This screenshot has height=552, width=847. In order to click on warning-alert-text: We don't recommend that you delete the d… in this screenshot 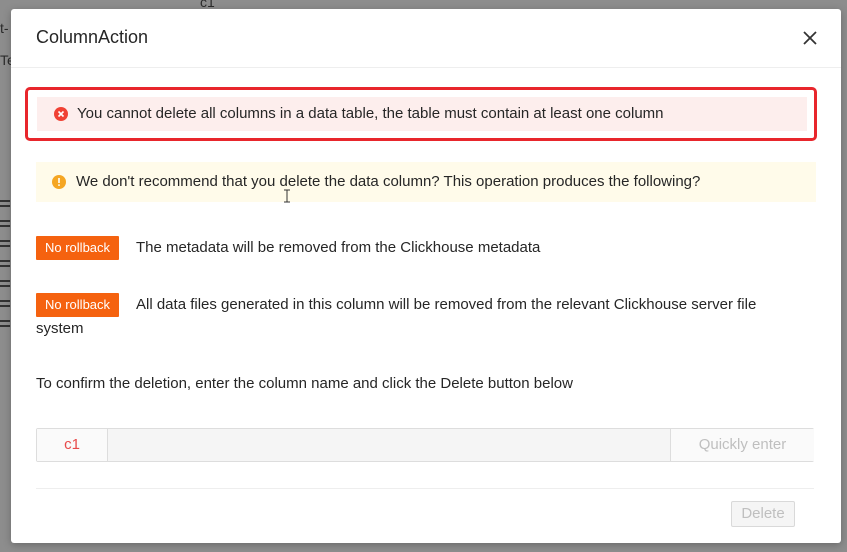, I will do `click(388, 181)`.